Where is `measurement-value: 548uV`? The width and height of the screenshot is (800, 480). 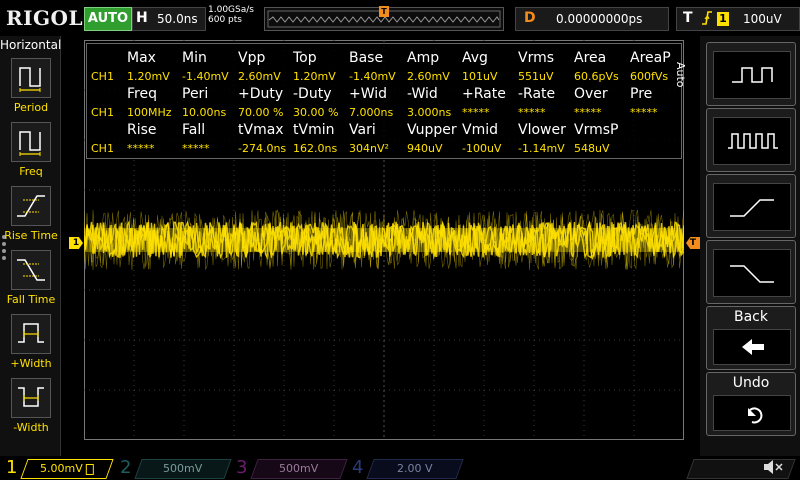 measurement-value: 548uV is located at coordinates (592, 148).